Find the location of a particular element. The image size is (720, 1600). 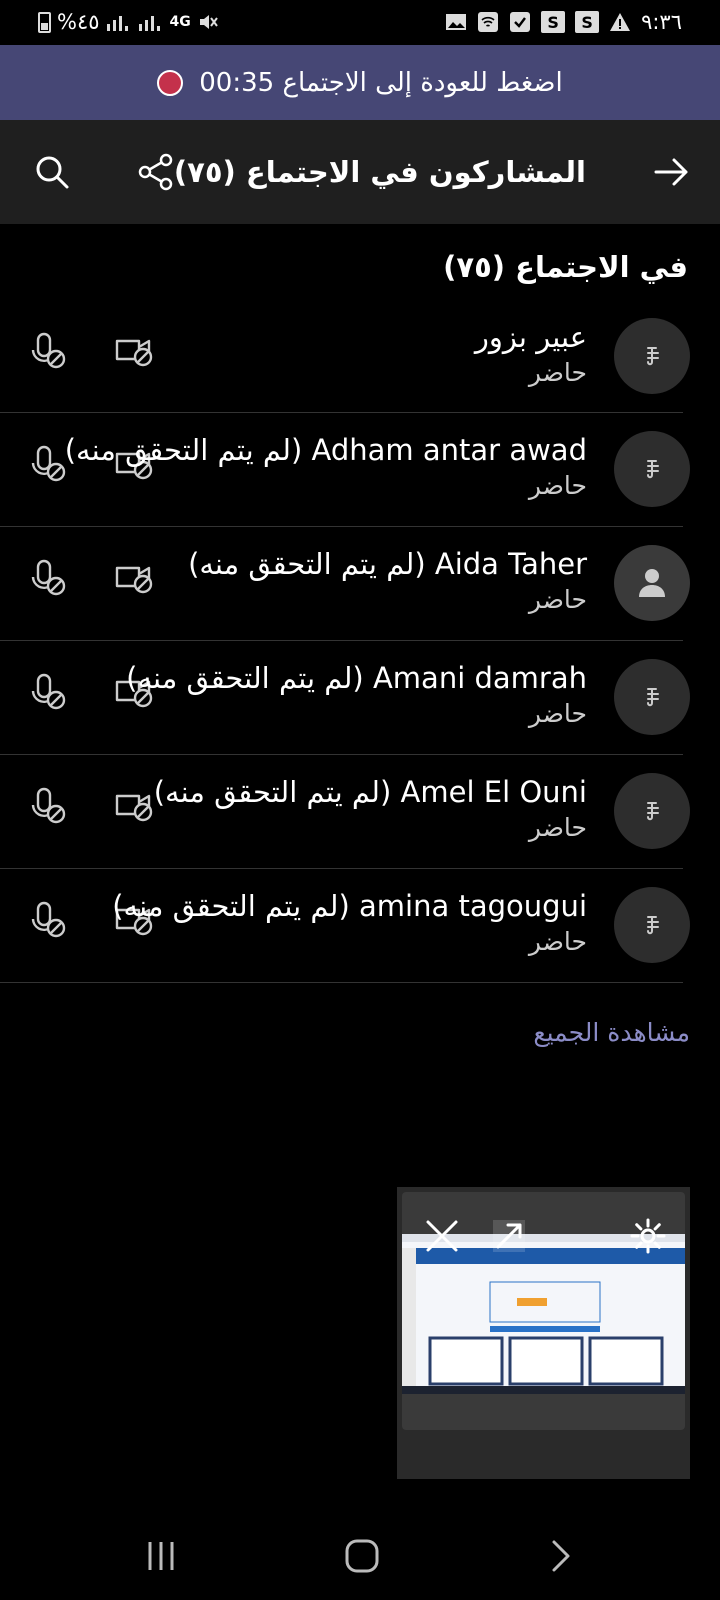

participant-row: Amani damrah (لم يتم التحقق منه) حاضر is located at coordinates (345, 698).